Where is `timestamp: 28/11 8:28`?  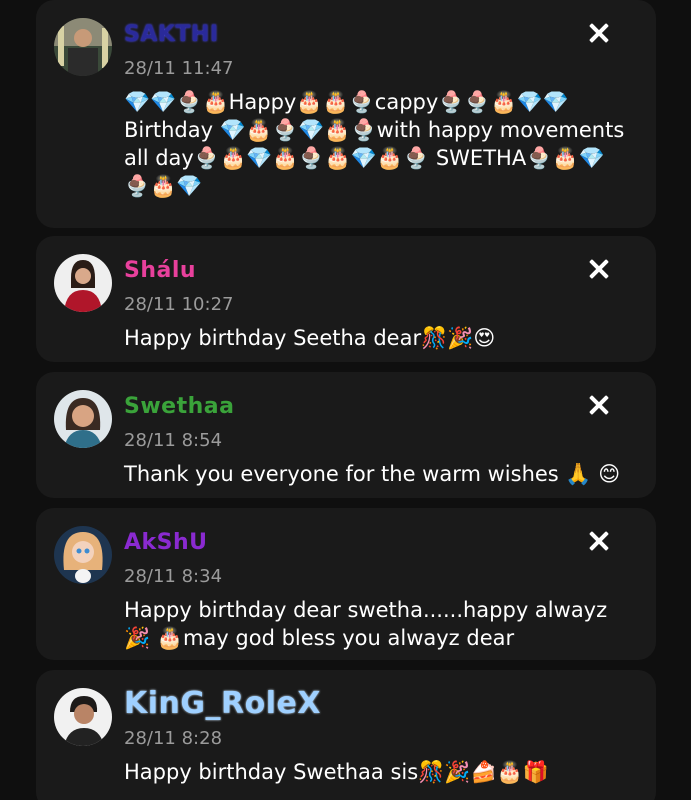
timestamp: 28/11 8:28 is located at coordinates (173, 738).